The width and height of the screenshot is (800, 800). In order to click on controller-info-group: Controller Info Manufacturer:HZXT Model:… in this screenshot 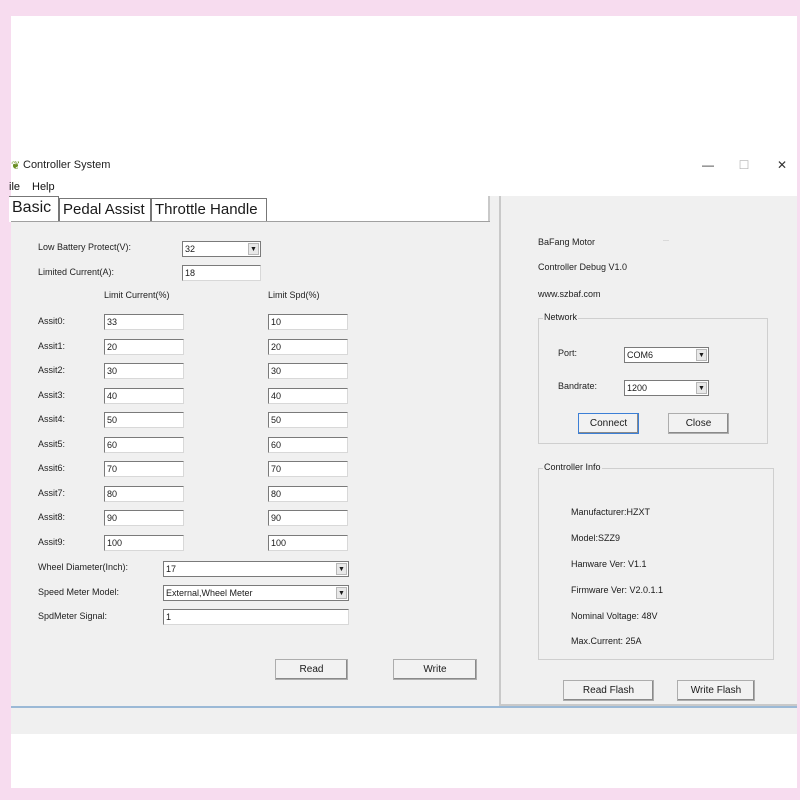, I will do `click(656, 561)`.